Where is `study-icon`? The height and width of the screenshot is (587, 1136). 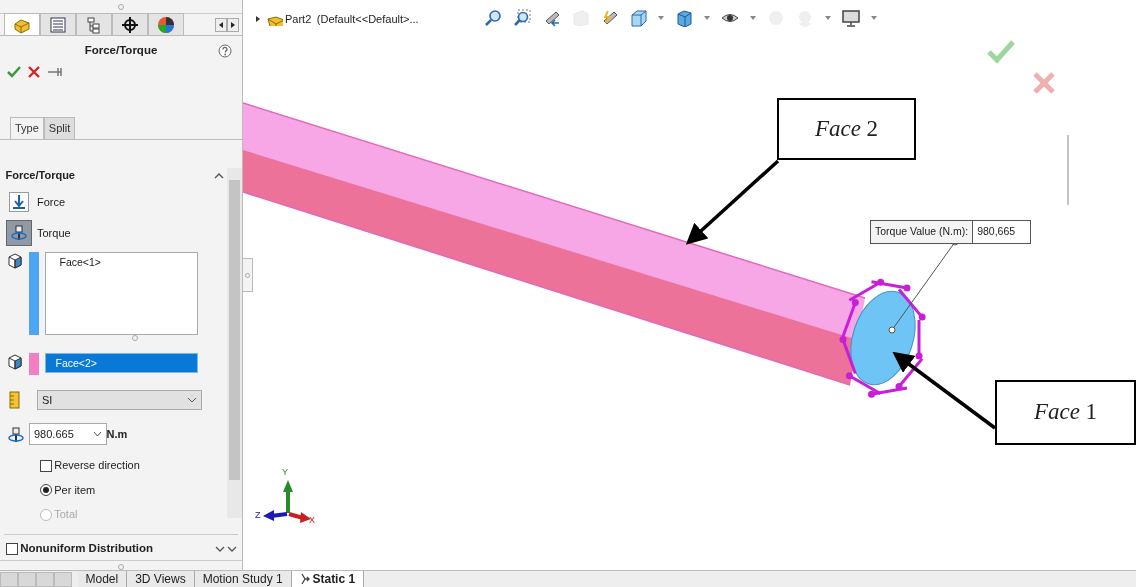
study-icon is located at coordinates (304, 579).